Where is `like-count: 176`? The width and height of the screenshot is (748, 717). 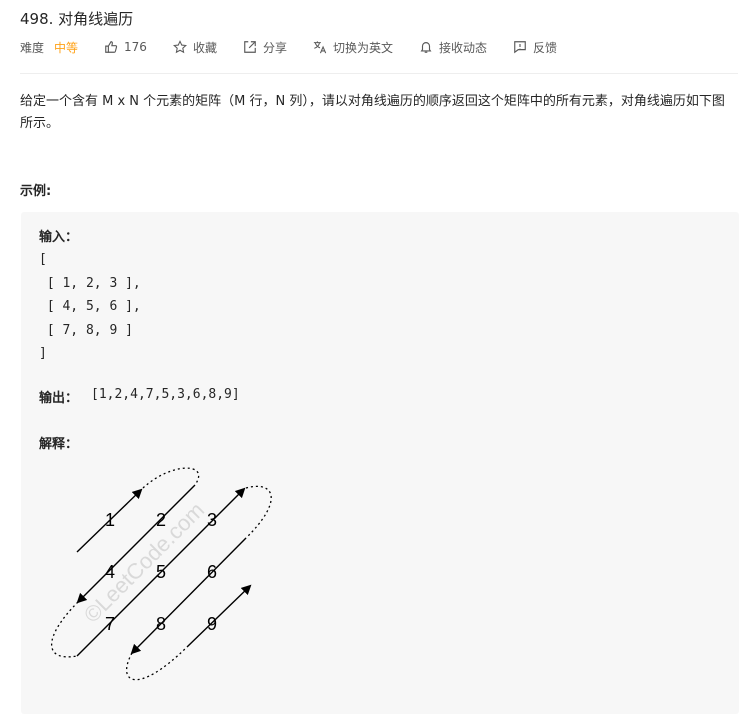
like-count: 176 is located at coordinates (135, 47).